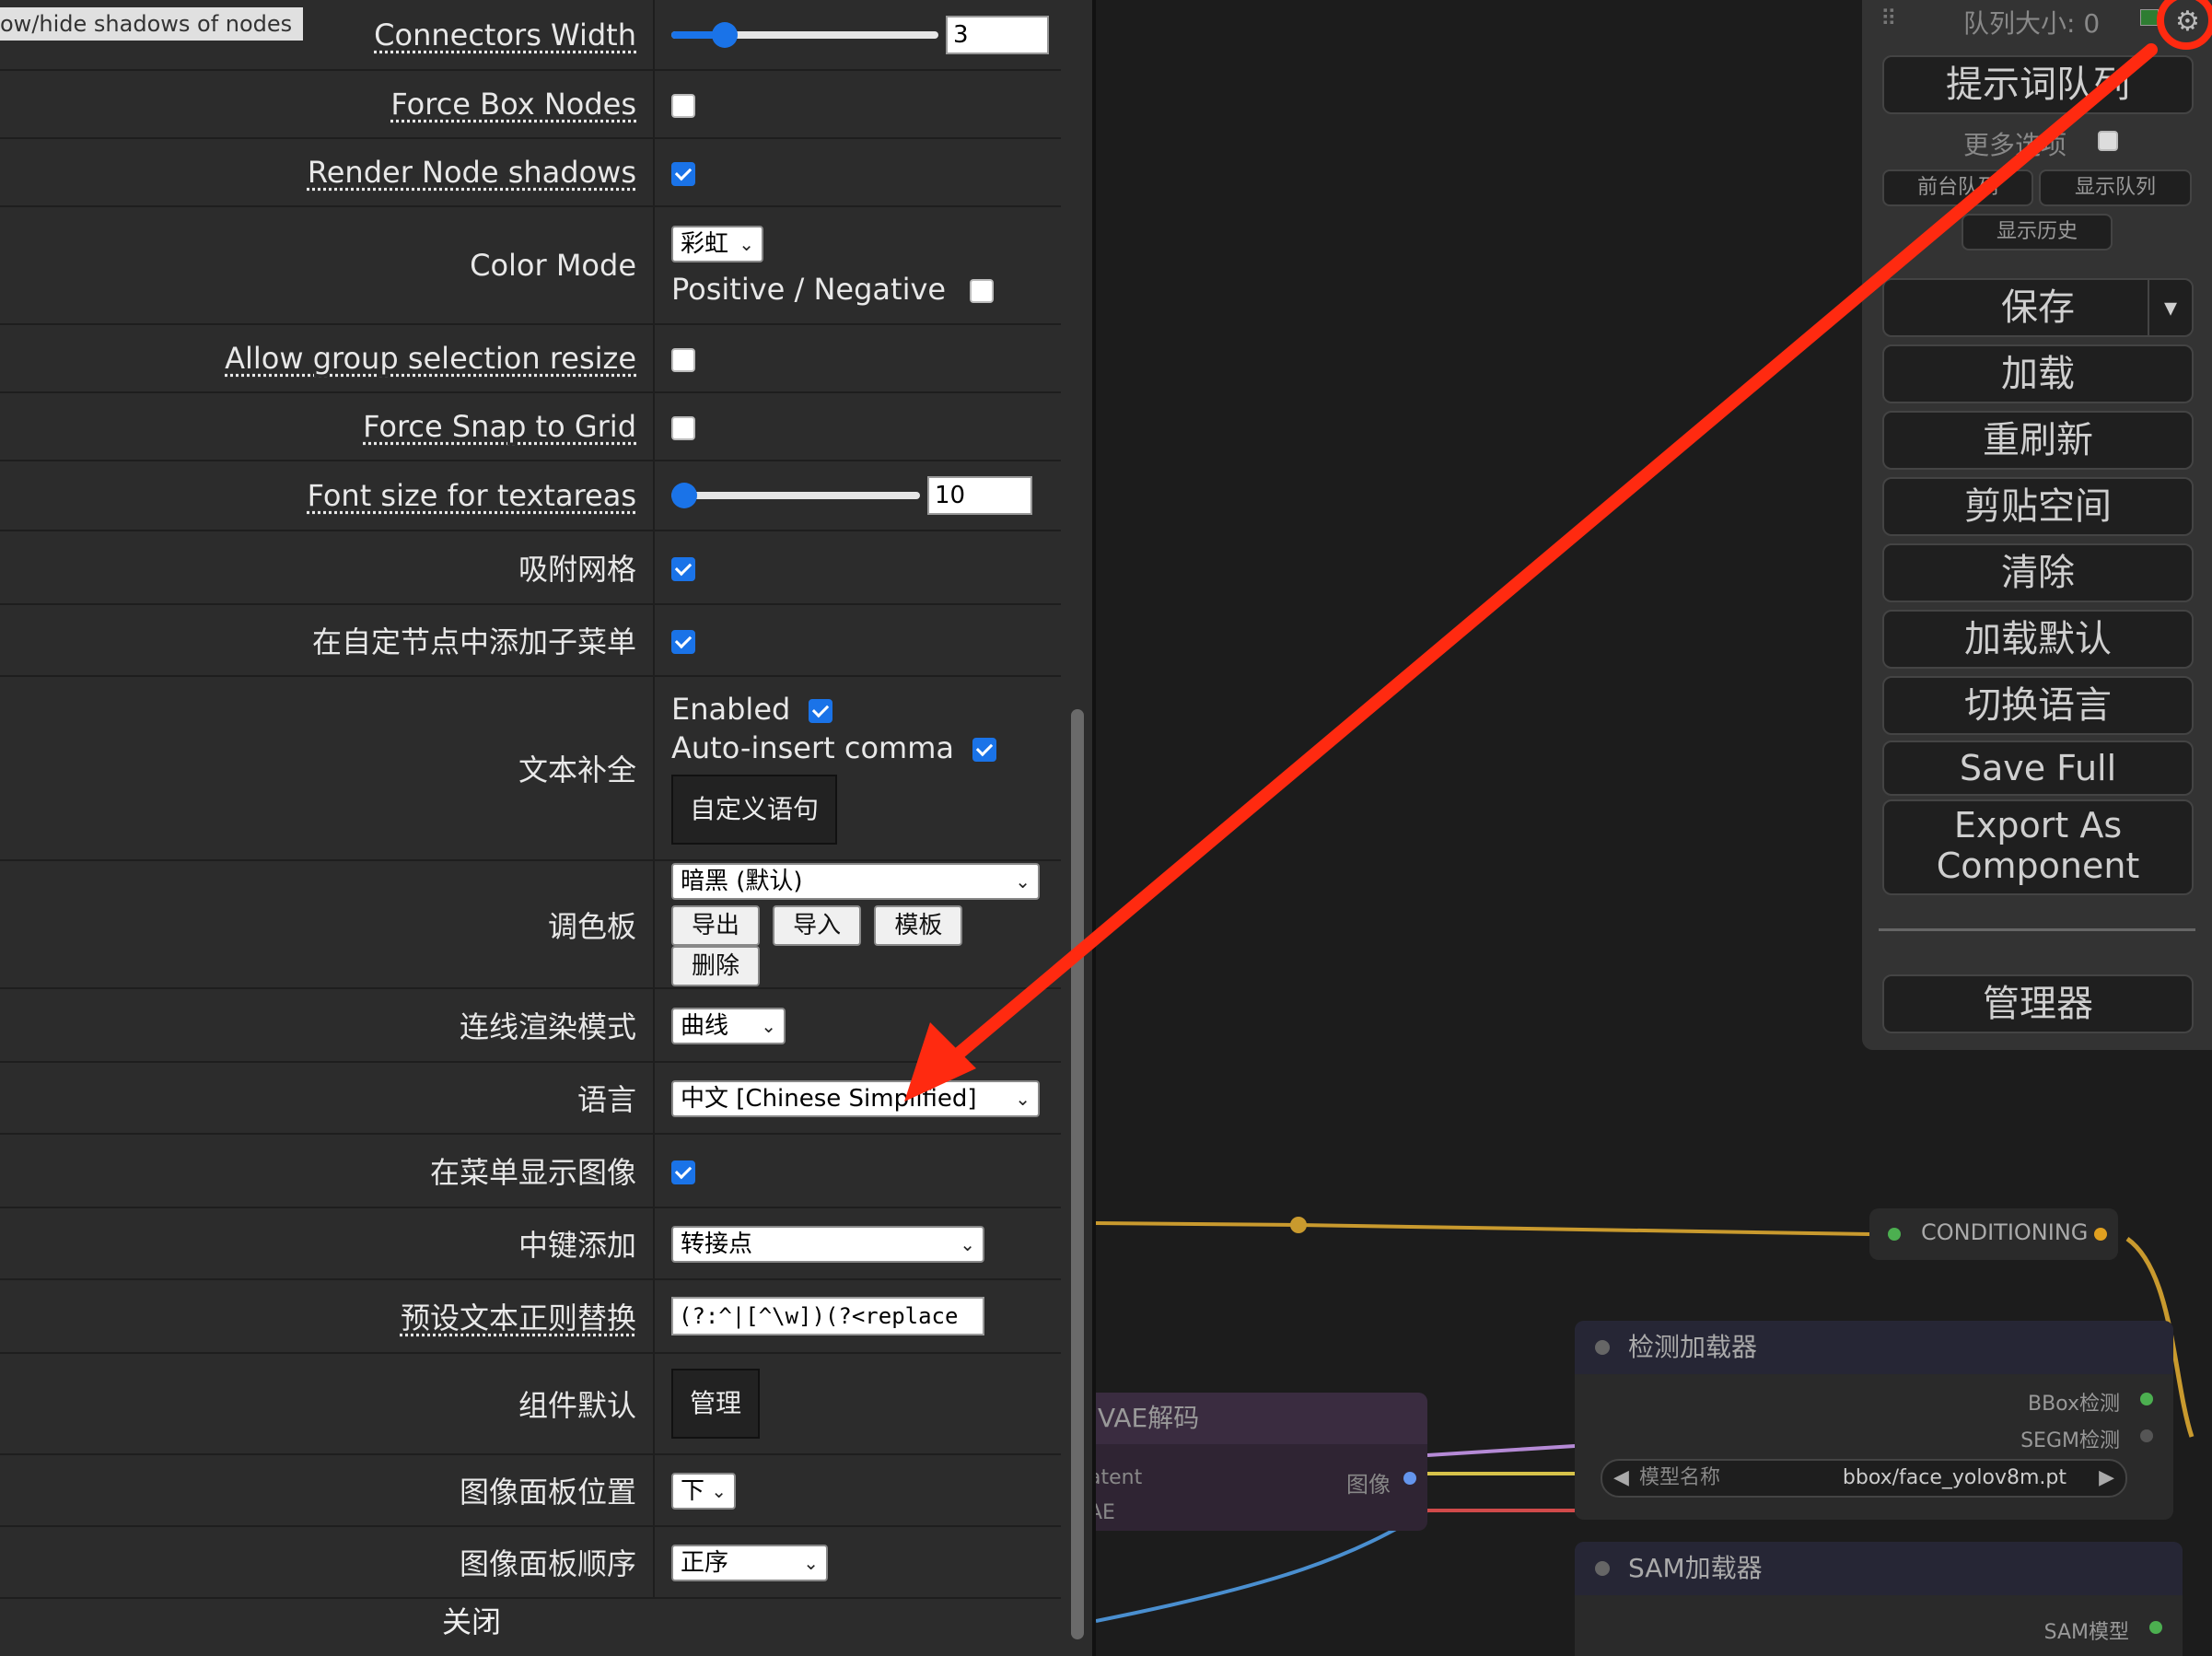 Image resolution: width=2212 pixels, height=1656 pixels. Describe the element at coordinates (2106, 1478) in the screenshot. I see `arrow-right-icon: ▶` at that location.